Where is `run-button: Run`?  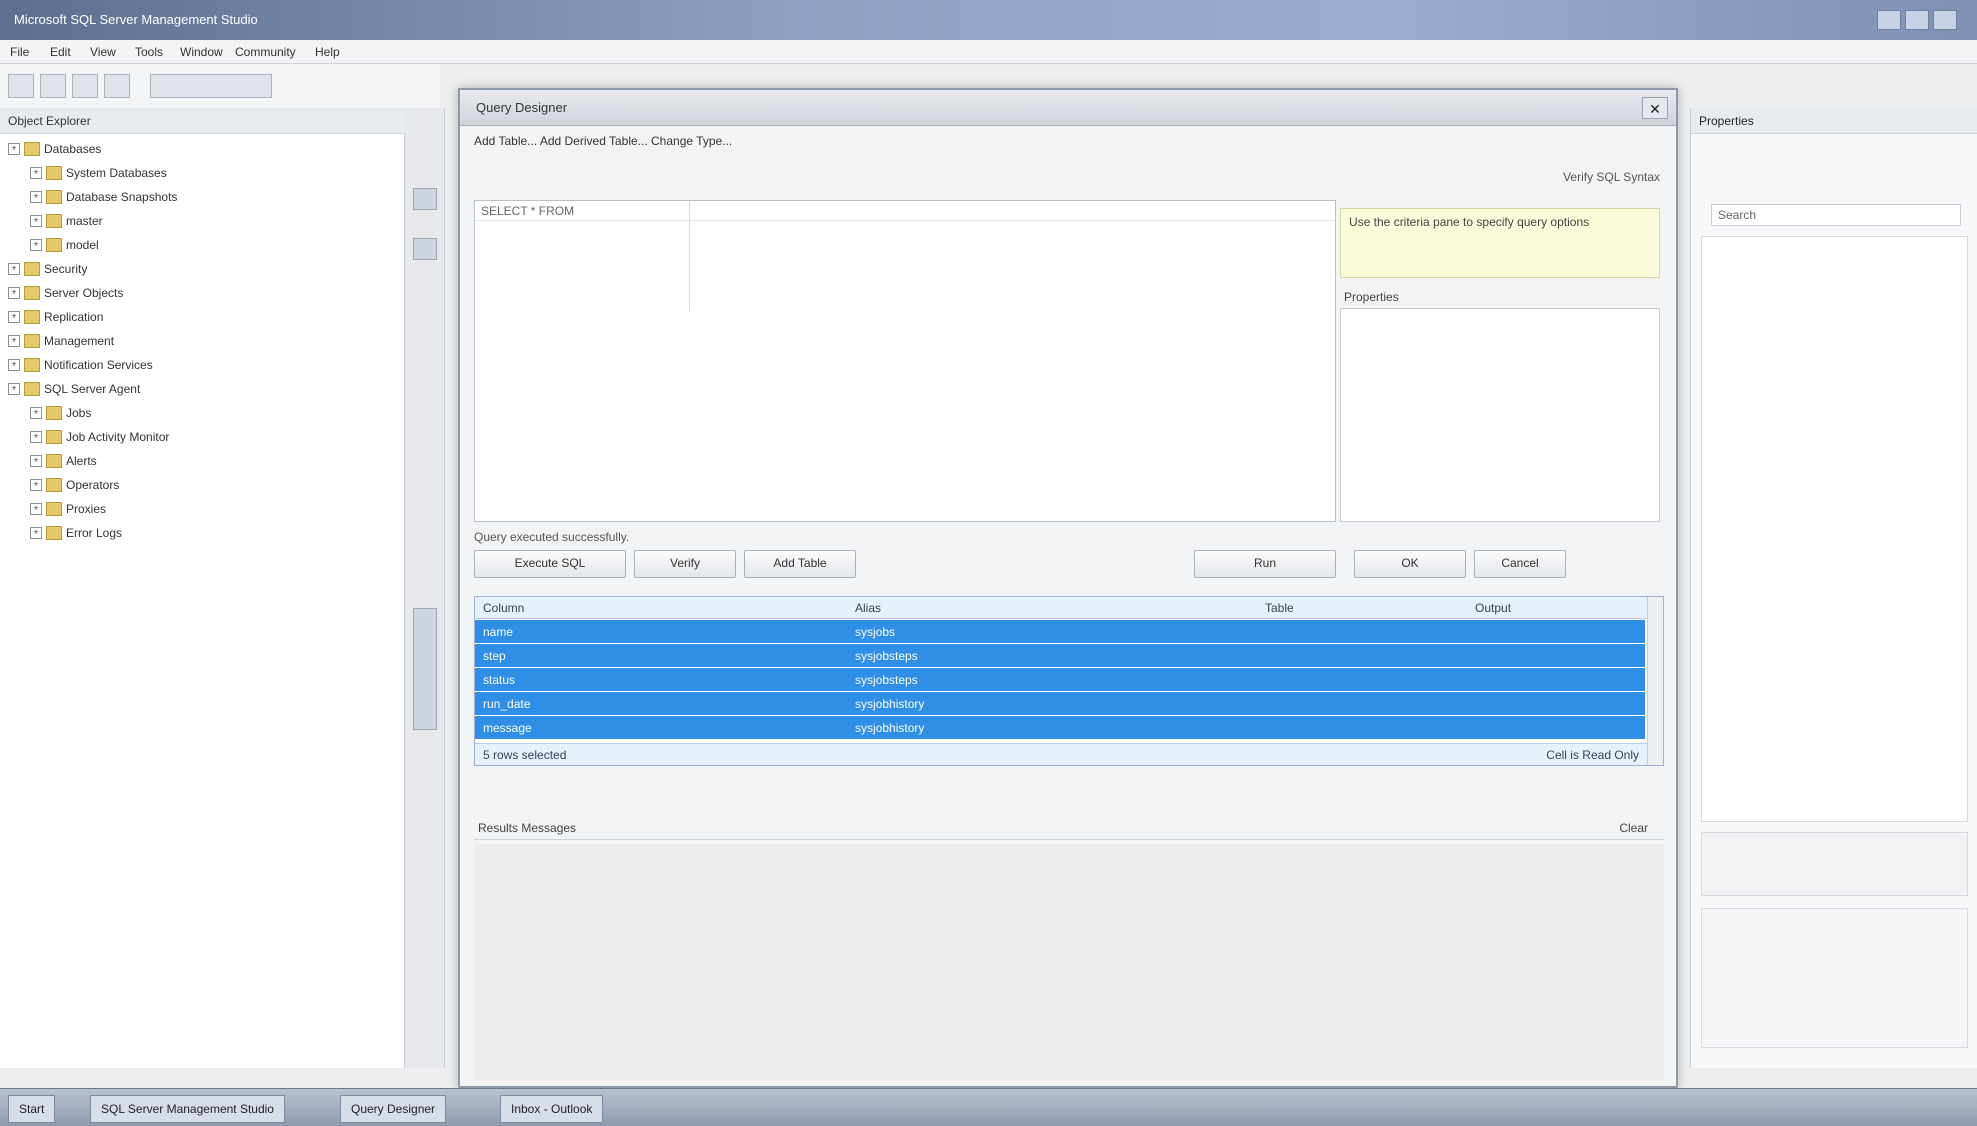 run-button: Run is located at coordinates (1265, 564).